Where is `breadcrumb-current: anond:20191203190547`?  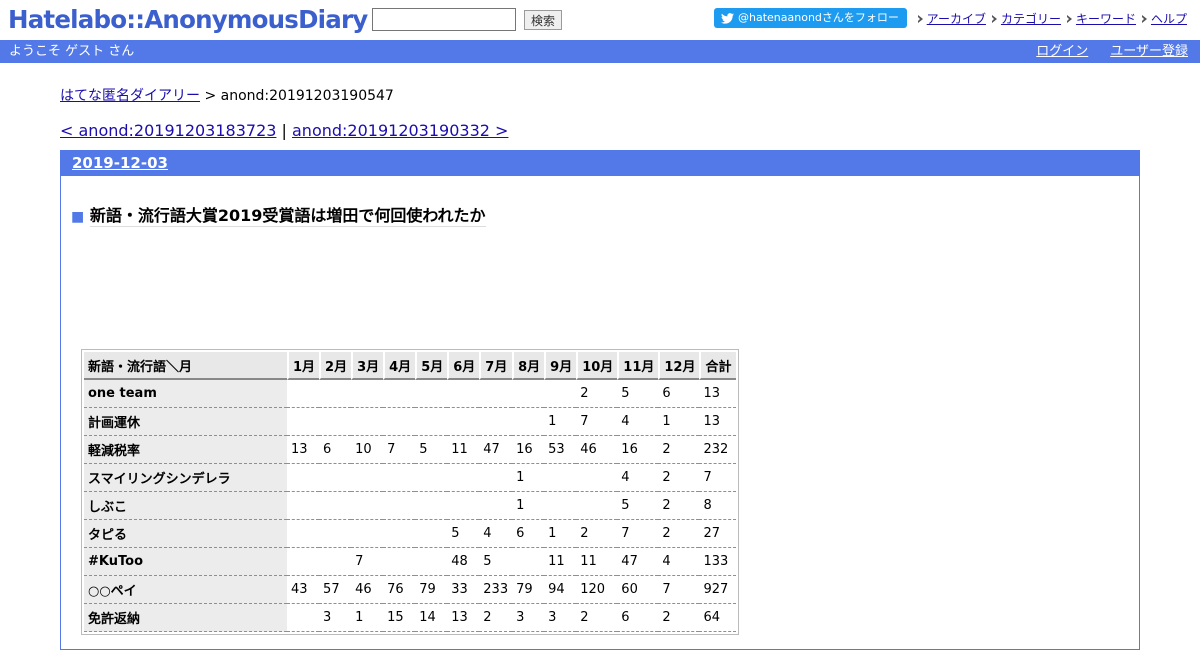 breadcrumb-current: anond:20191203190547 is located at coordinates (307, 96).